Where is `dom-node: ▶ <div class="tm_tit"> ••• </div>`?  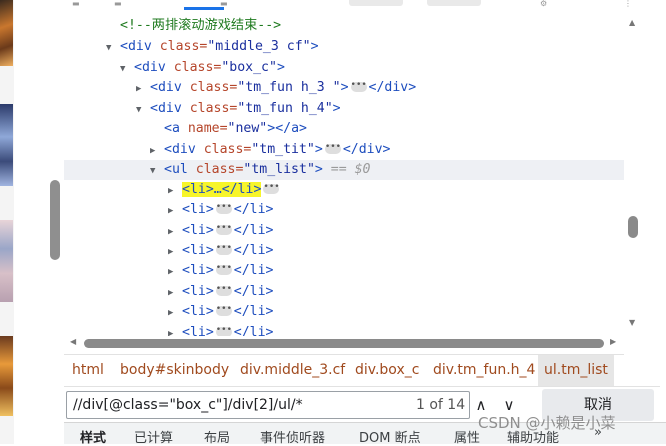
dom-node: ▶ <div class="tm_tit"> ••• </div> is located at coordinates (387, 150).